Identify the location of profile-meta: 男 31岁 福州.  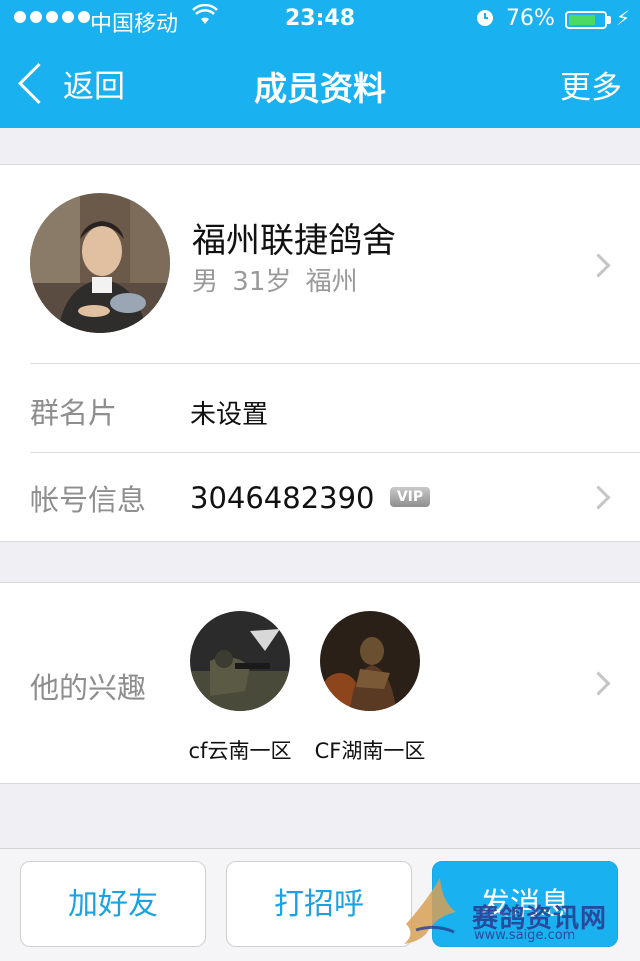
(275, 279).